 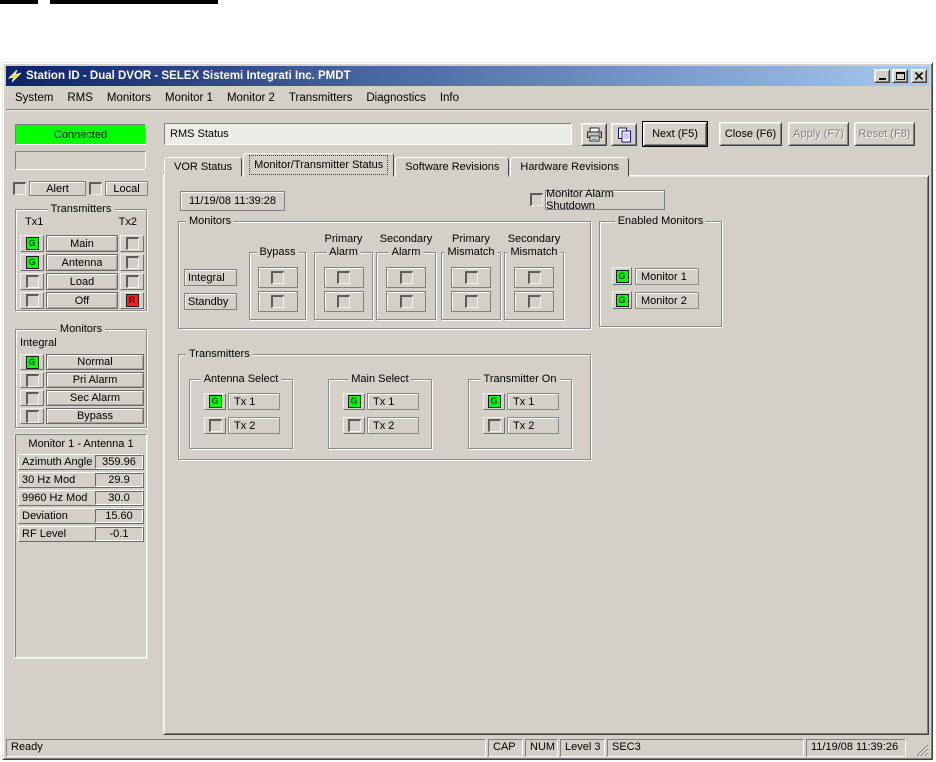 I want to click on maximize-button, so click(x=900, y=76).